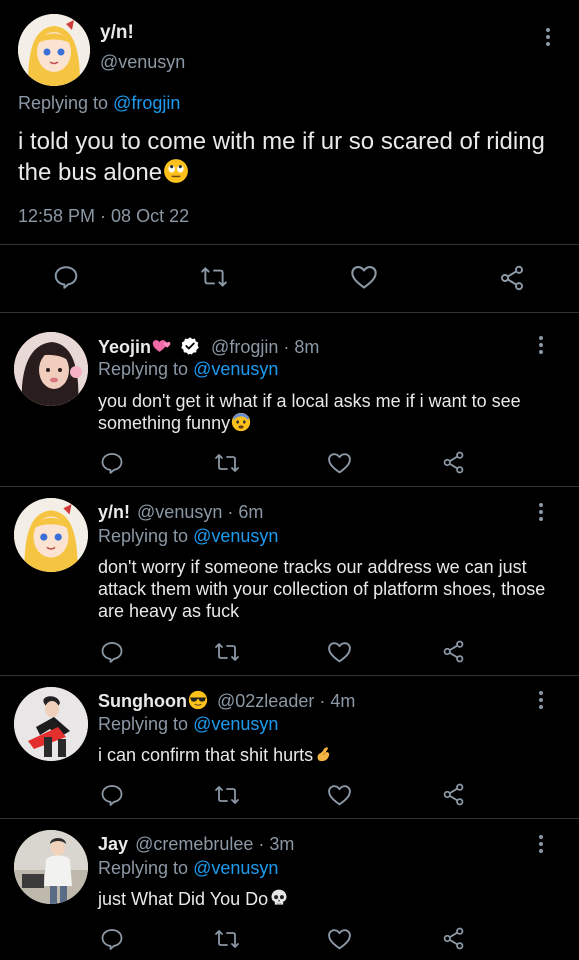  What do you see at coordinates (176, 171) in the screenshot?
I see `rolling-eyes-emoji` at bounding box center [176, 171].